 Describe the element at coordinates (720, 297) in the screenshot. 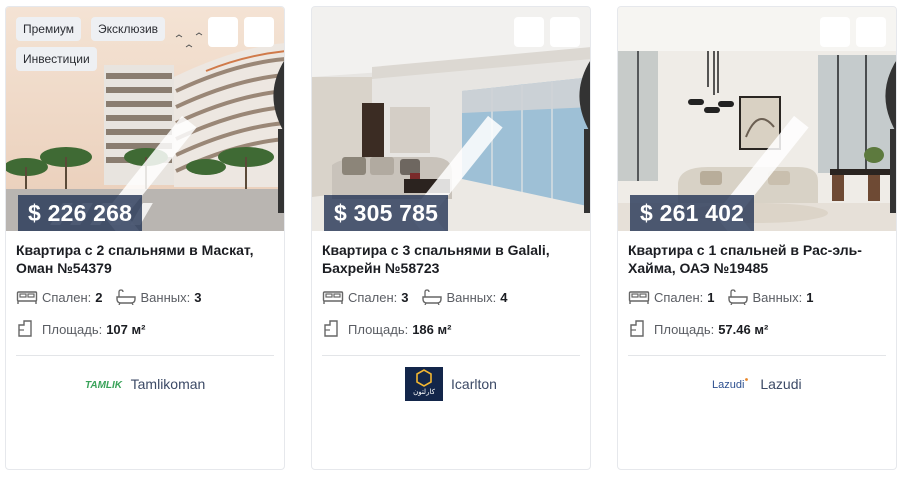

I see `rooms-row: Спален: 1 Ванных: 1` at that location.